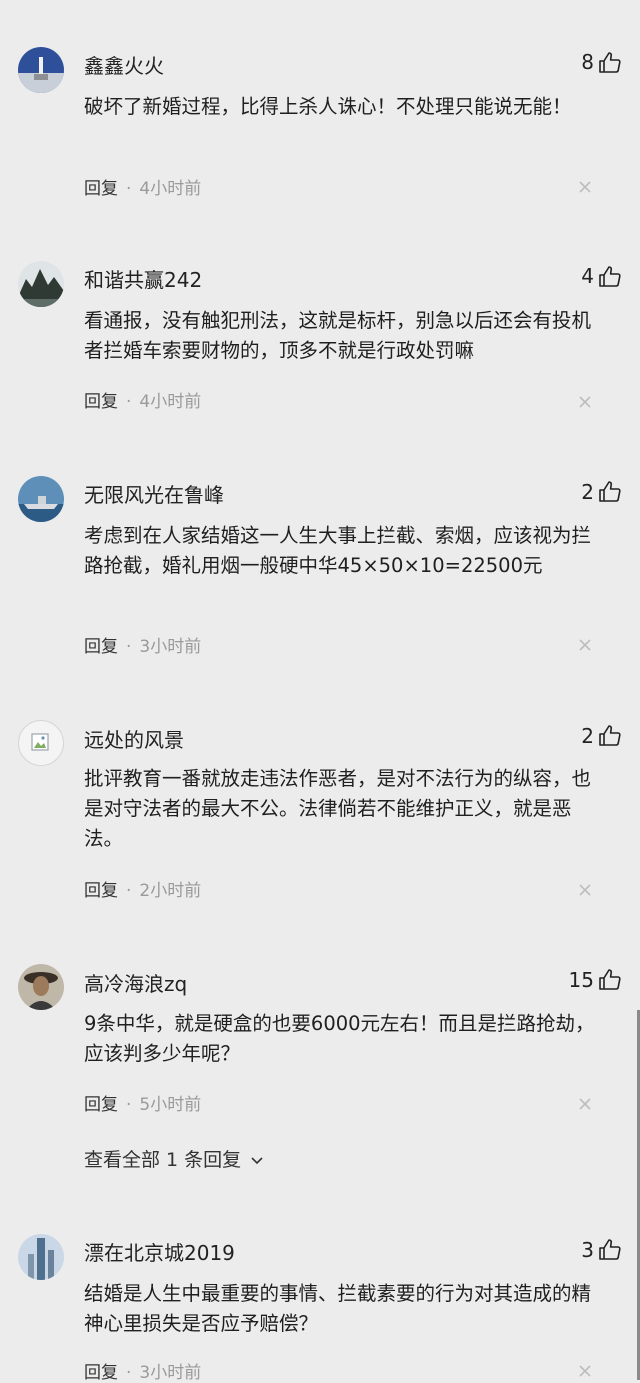 The width and height of the screenshot is (640, 1383). What do you see at coordinates (257, 1161) in the screenshot?
I see `chevron-down-icon` at bounding box center [257, 1161].